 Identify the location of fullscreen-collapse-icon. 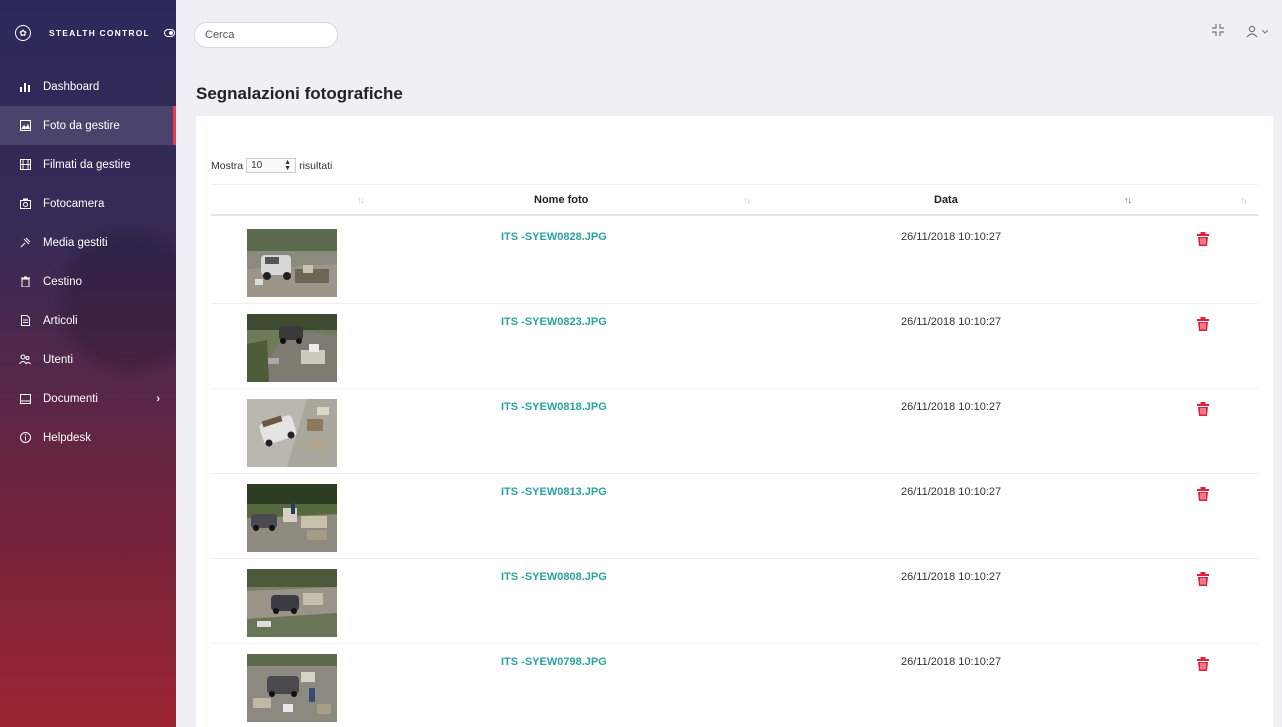
(1218, 31).